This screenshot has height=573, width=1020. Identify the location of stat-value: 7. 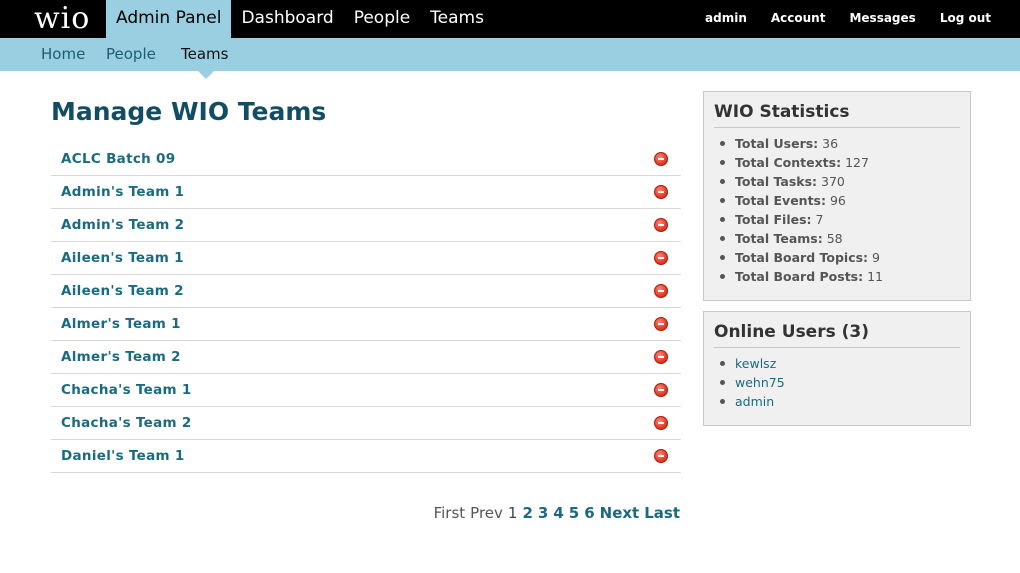
(819, 219).